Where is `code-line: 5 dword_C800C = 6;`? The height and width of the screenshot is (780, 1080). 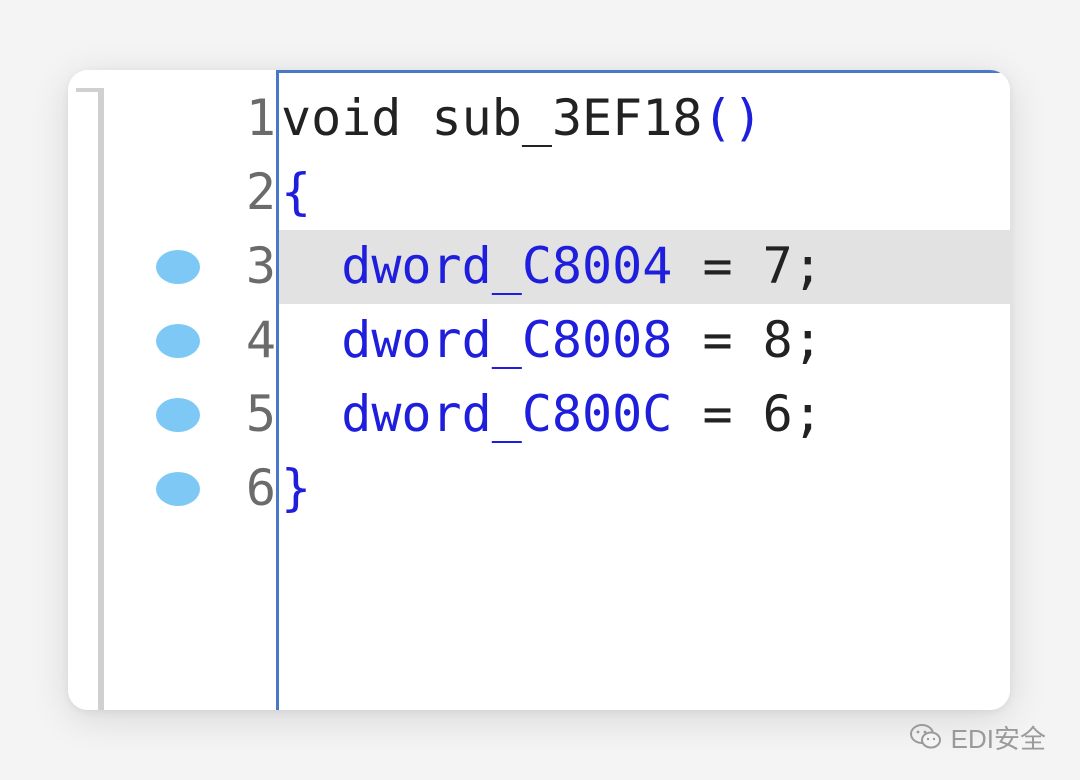 code-line: 5 dword_C800C = 6; is located at coordinates (539, 415).